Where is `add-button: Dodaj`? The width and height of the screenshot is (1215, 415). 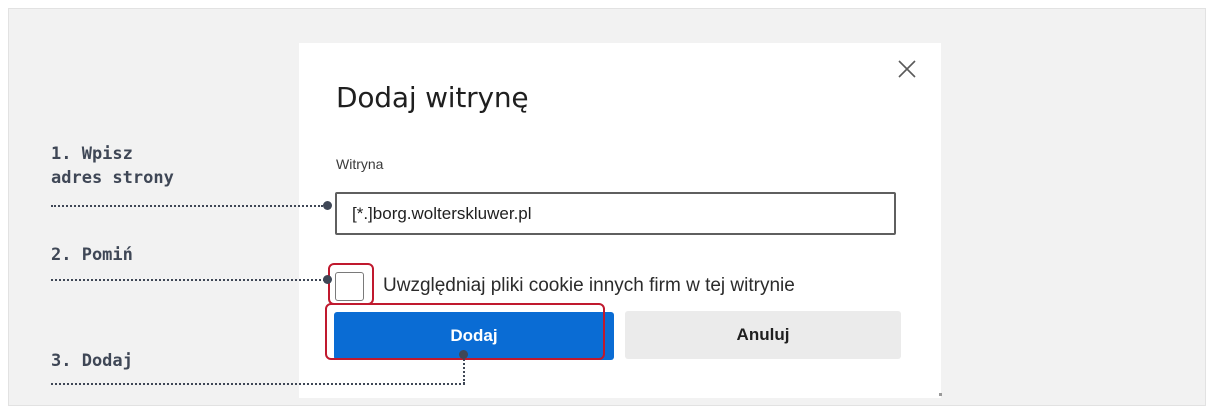 add-button: Dodaj is located at coordinates (474, 336).